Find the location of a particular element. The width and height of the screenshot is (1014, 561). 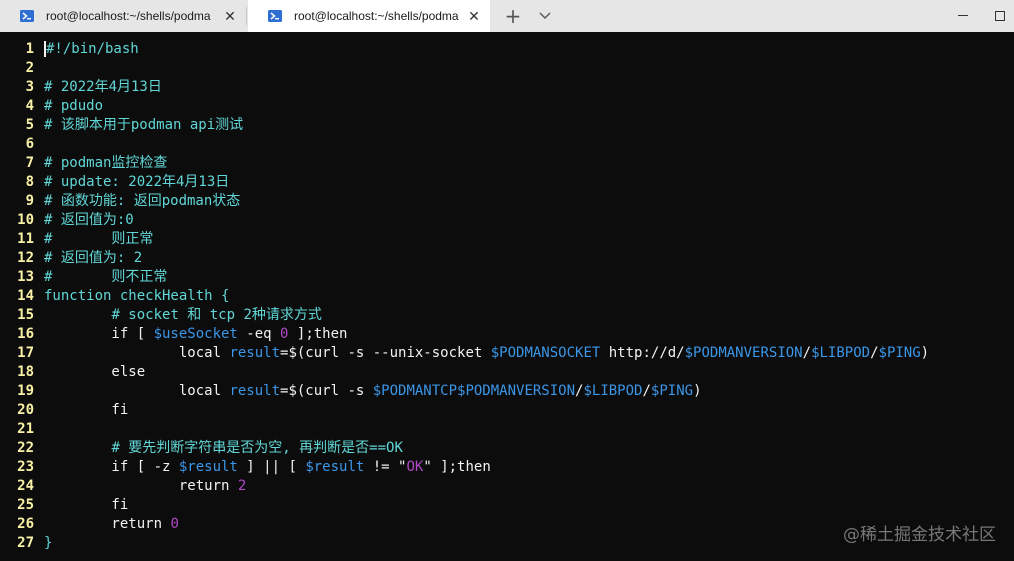

code-token: ] || [ is located at coordinates (271, 467).